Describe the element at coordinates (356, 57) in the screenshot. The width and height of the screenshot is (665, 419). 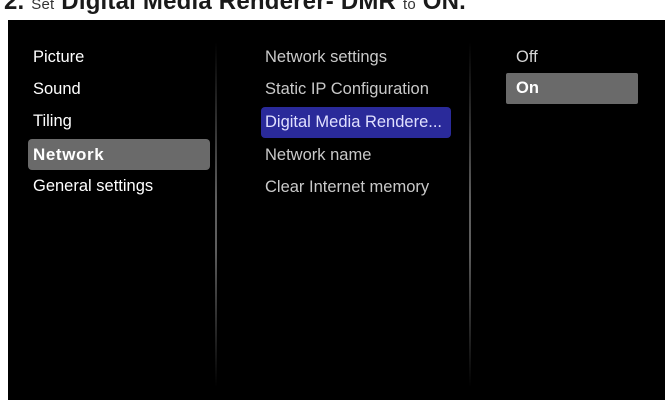
I see `submenu-item-network-settings: Network settings` at that location.